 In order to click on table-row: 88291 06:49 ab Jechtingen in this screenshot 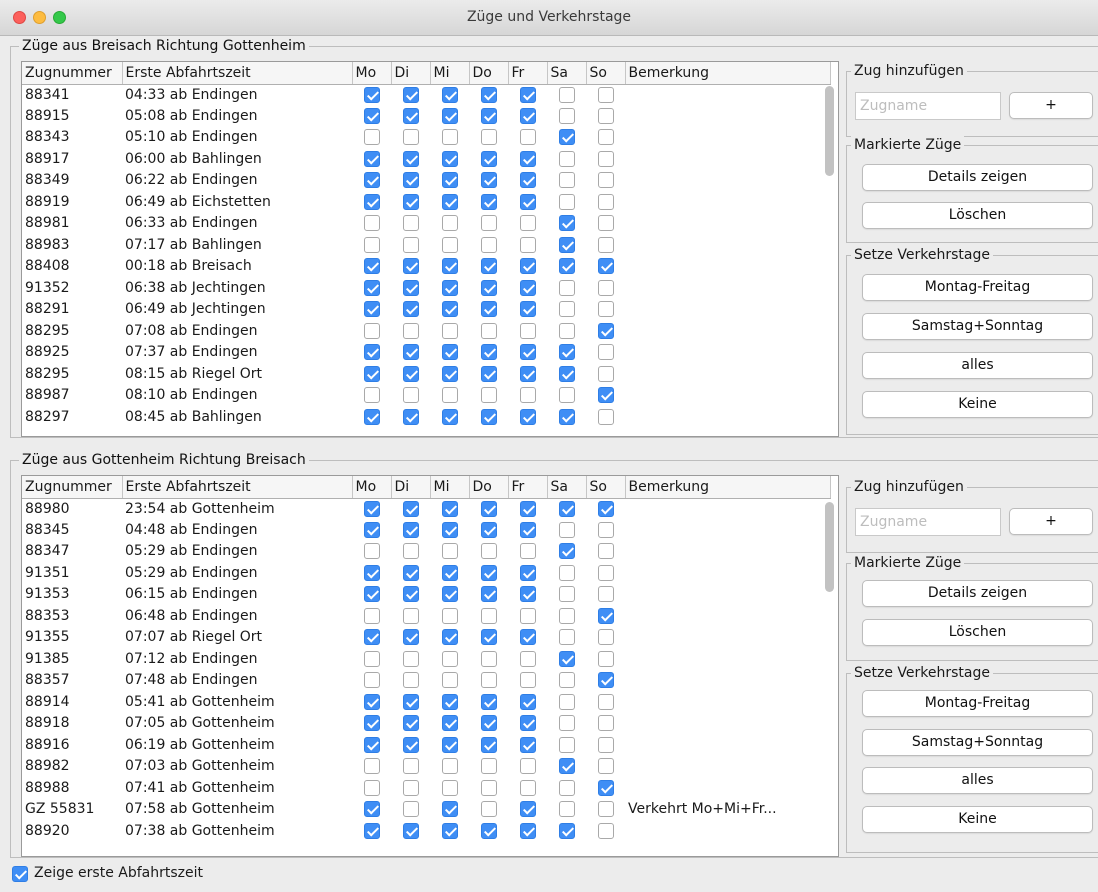, I will do `click(426, 310)`.